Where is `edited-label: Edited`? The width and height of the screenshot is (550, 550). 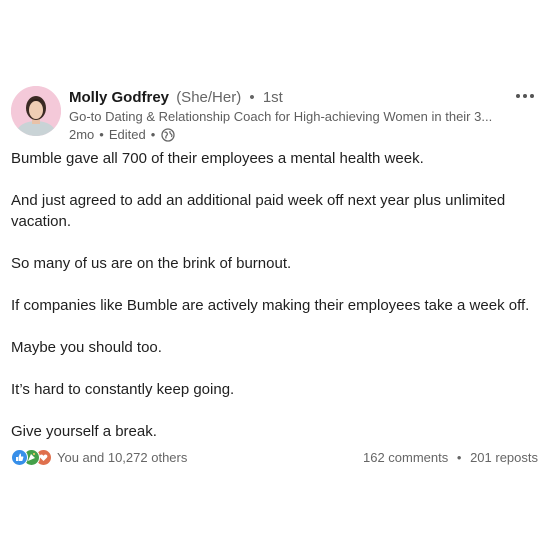 edited-label: Edited is located at coordinates (127, 134).